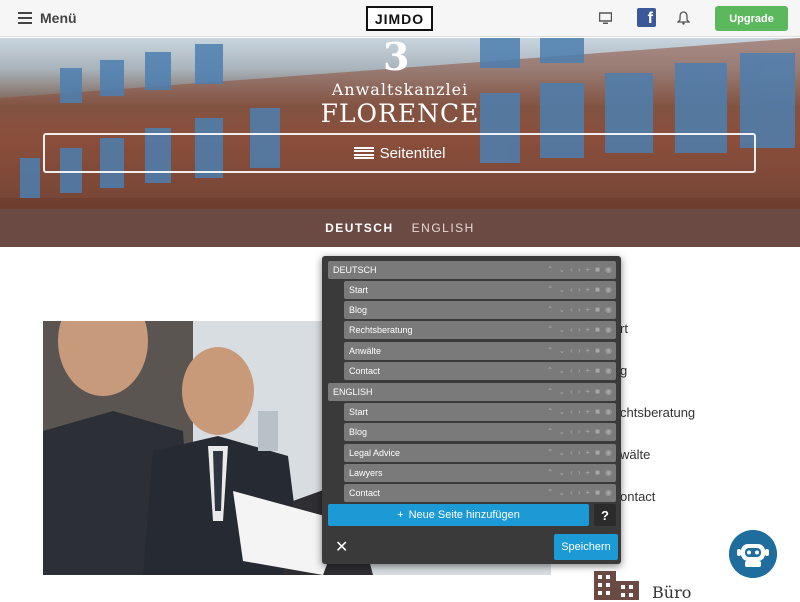 Image resolution: width=800 pixels, height=602 pixels. Describe the element at coordinates (646, 17) in the screenshot. I see `facebook-icon: f` at that location.